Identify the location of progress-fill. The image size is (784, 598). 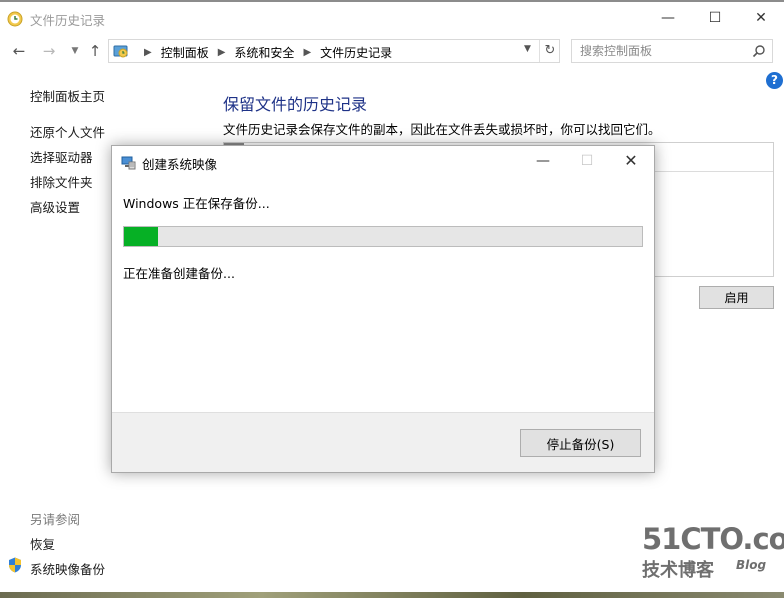
(141, 236).